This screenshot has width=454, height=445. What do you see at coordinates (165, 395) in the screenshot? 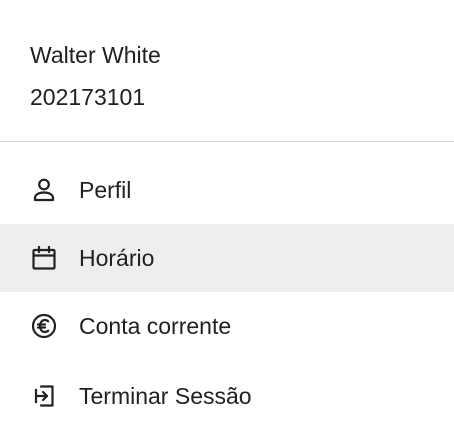
I see `menu-item-label: Terminar Sessão` at bounding box center [165, 395].